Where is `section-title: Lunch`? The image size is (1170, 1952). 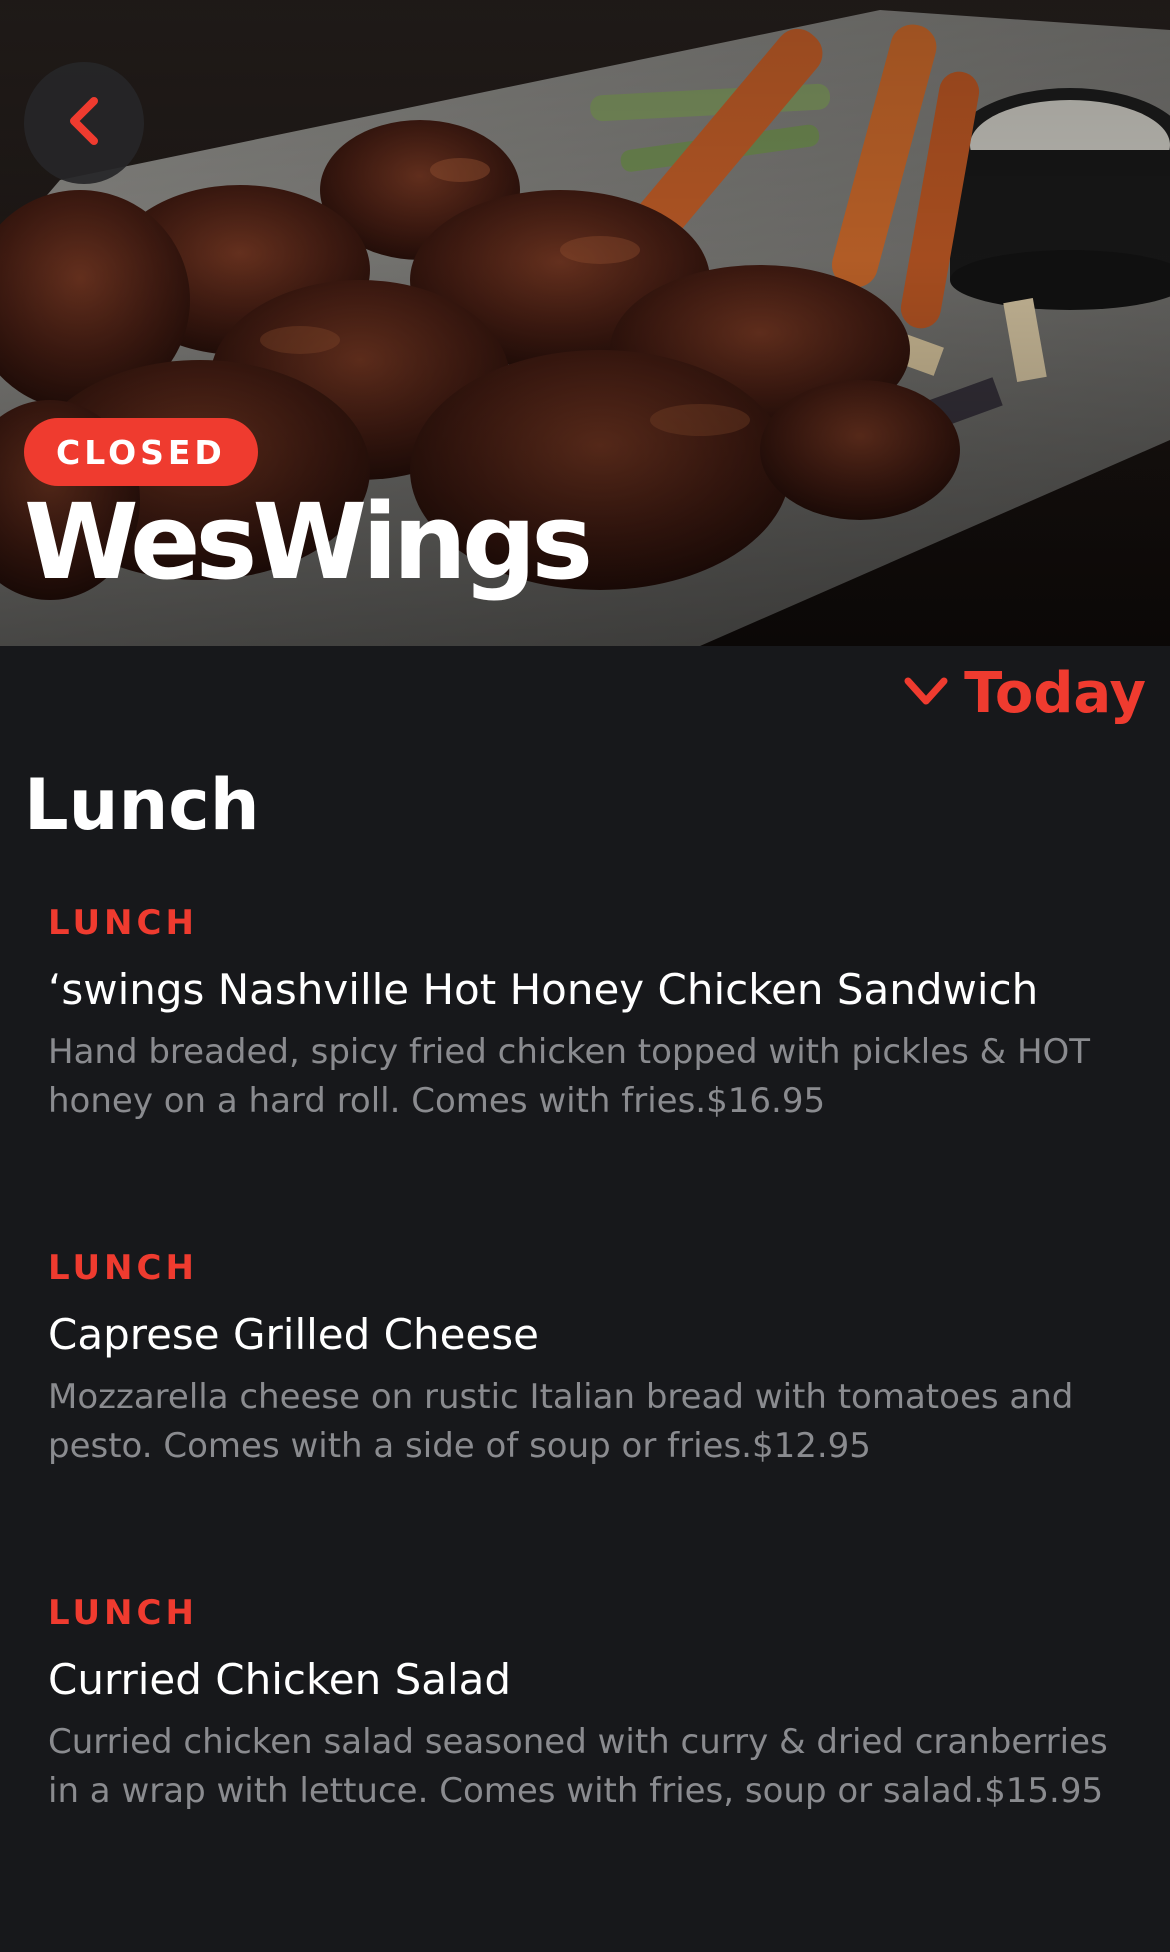
section-title: Lunch is located at coordinates (142, 805).